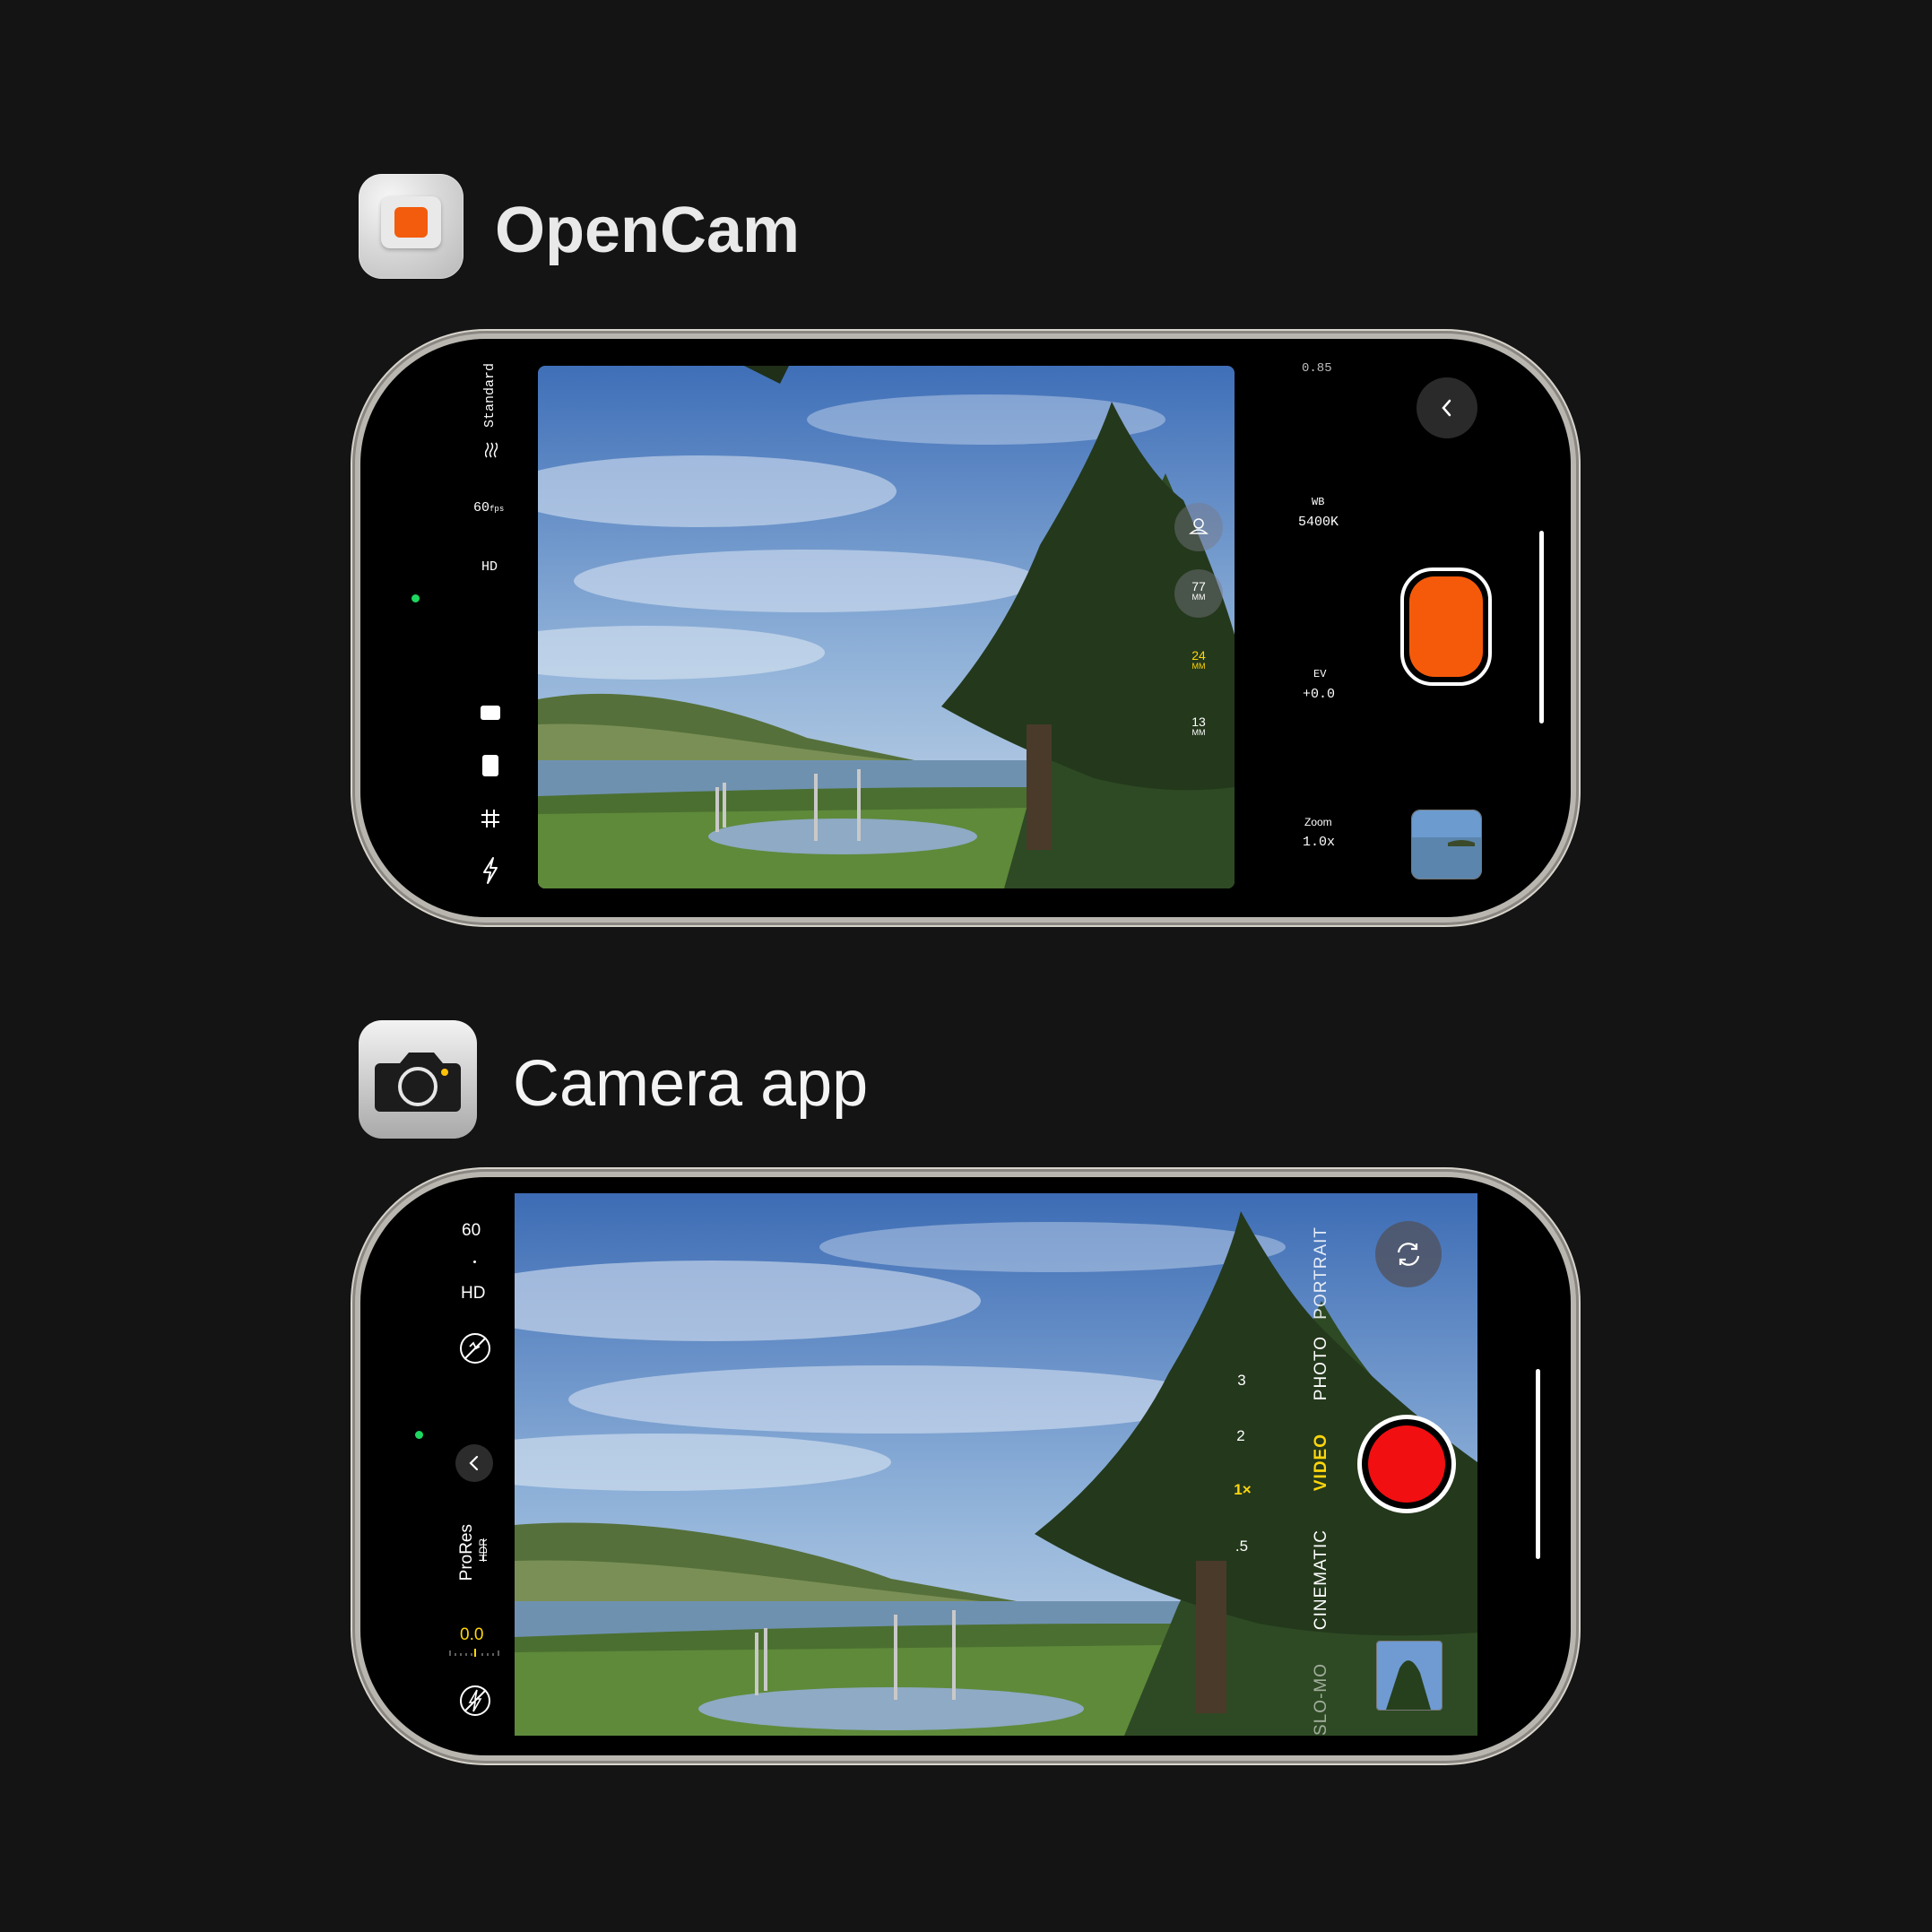 The image size is (1932, 1932). I want to click on aspect-portrait-icon, so click(490, 765).